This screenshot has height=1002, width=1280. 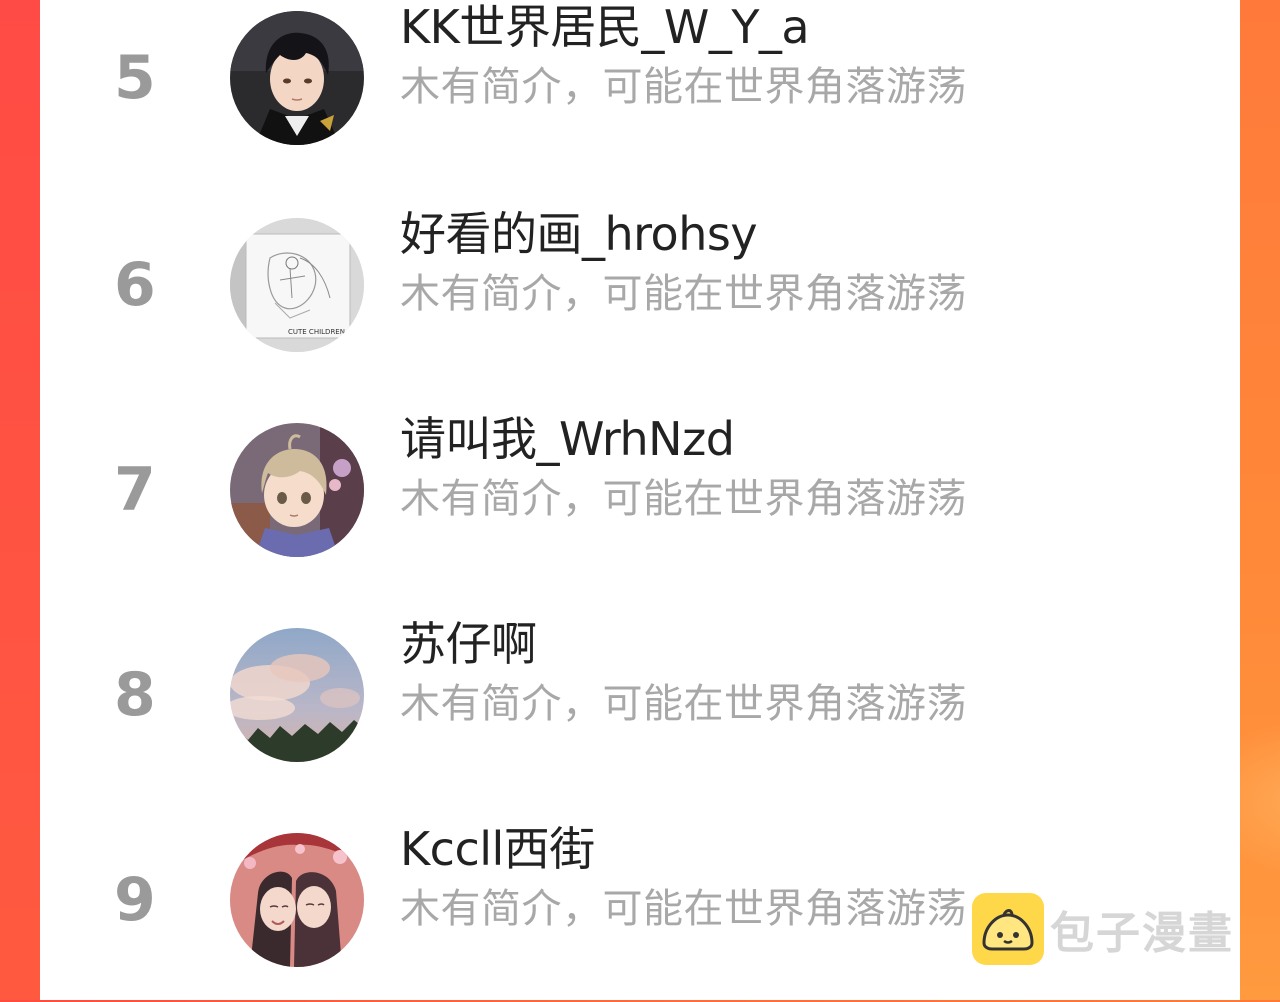 I want to click on bun-logo-icon, so click(x=1008, y=929).